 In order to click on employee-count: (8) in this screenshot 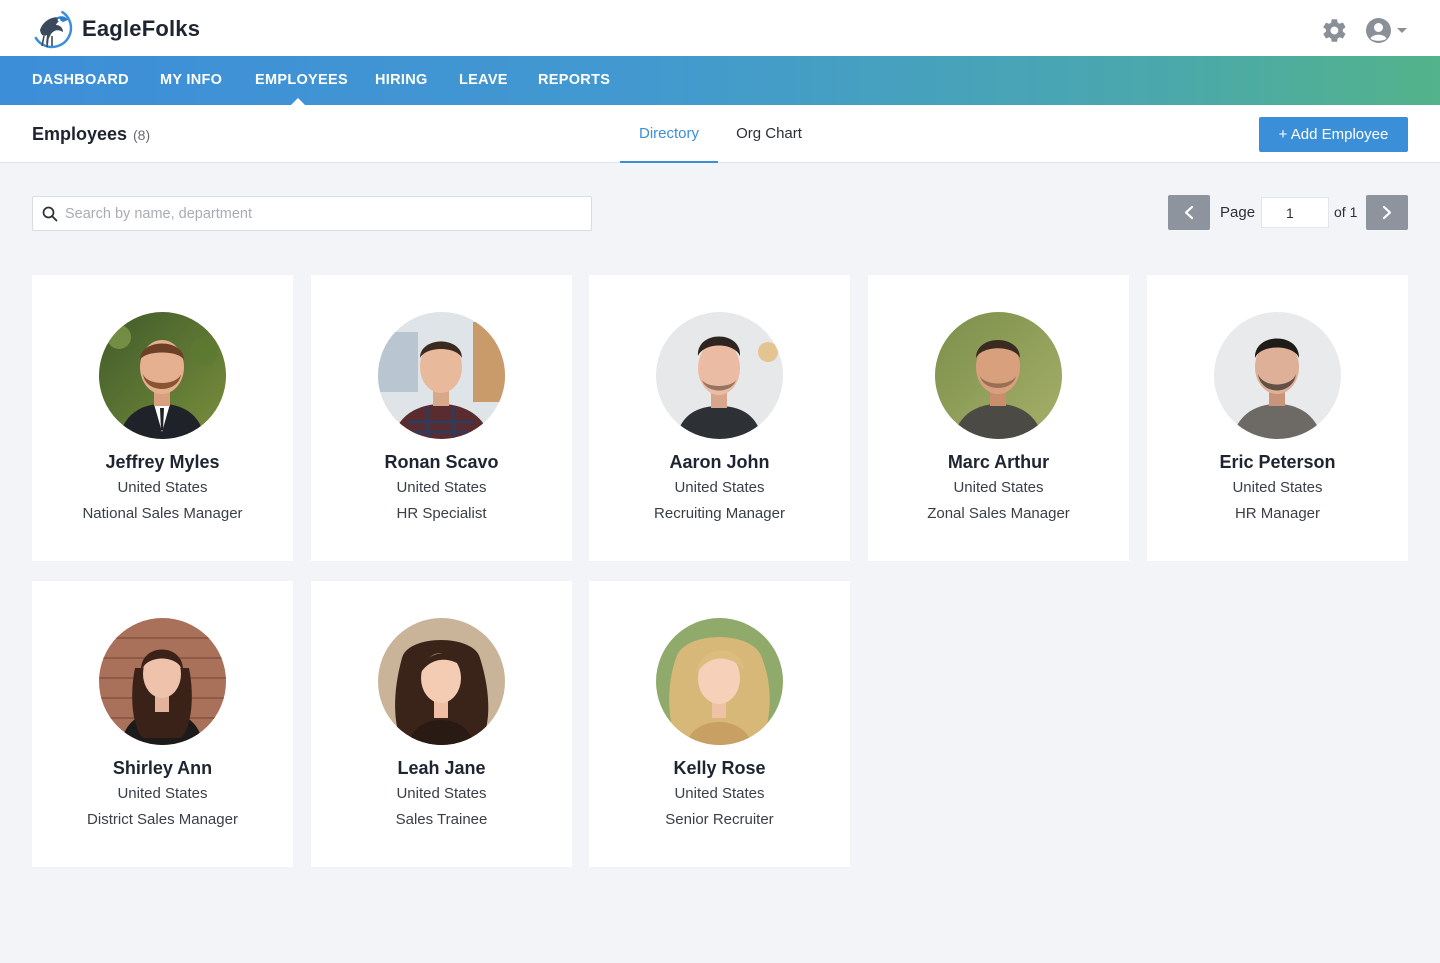, I will do `click(142, 135)`.